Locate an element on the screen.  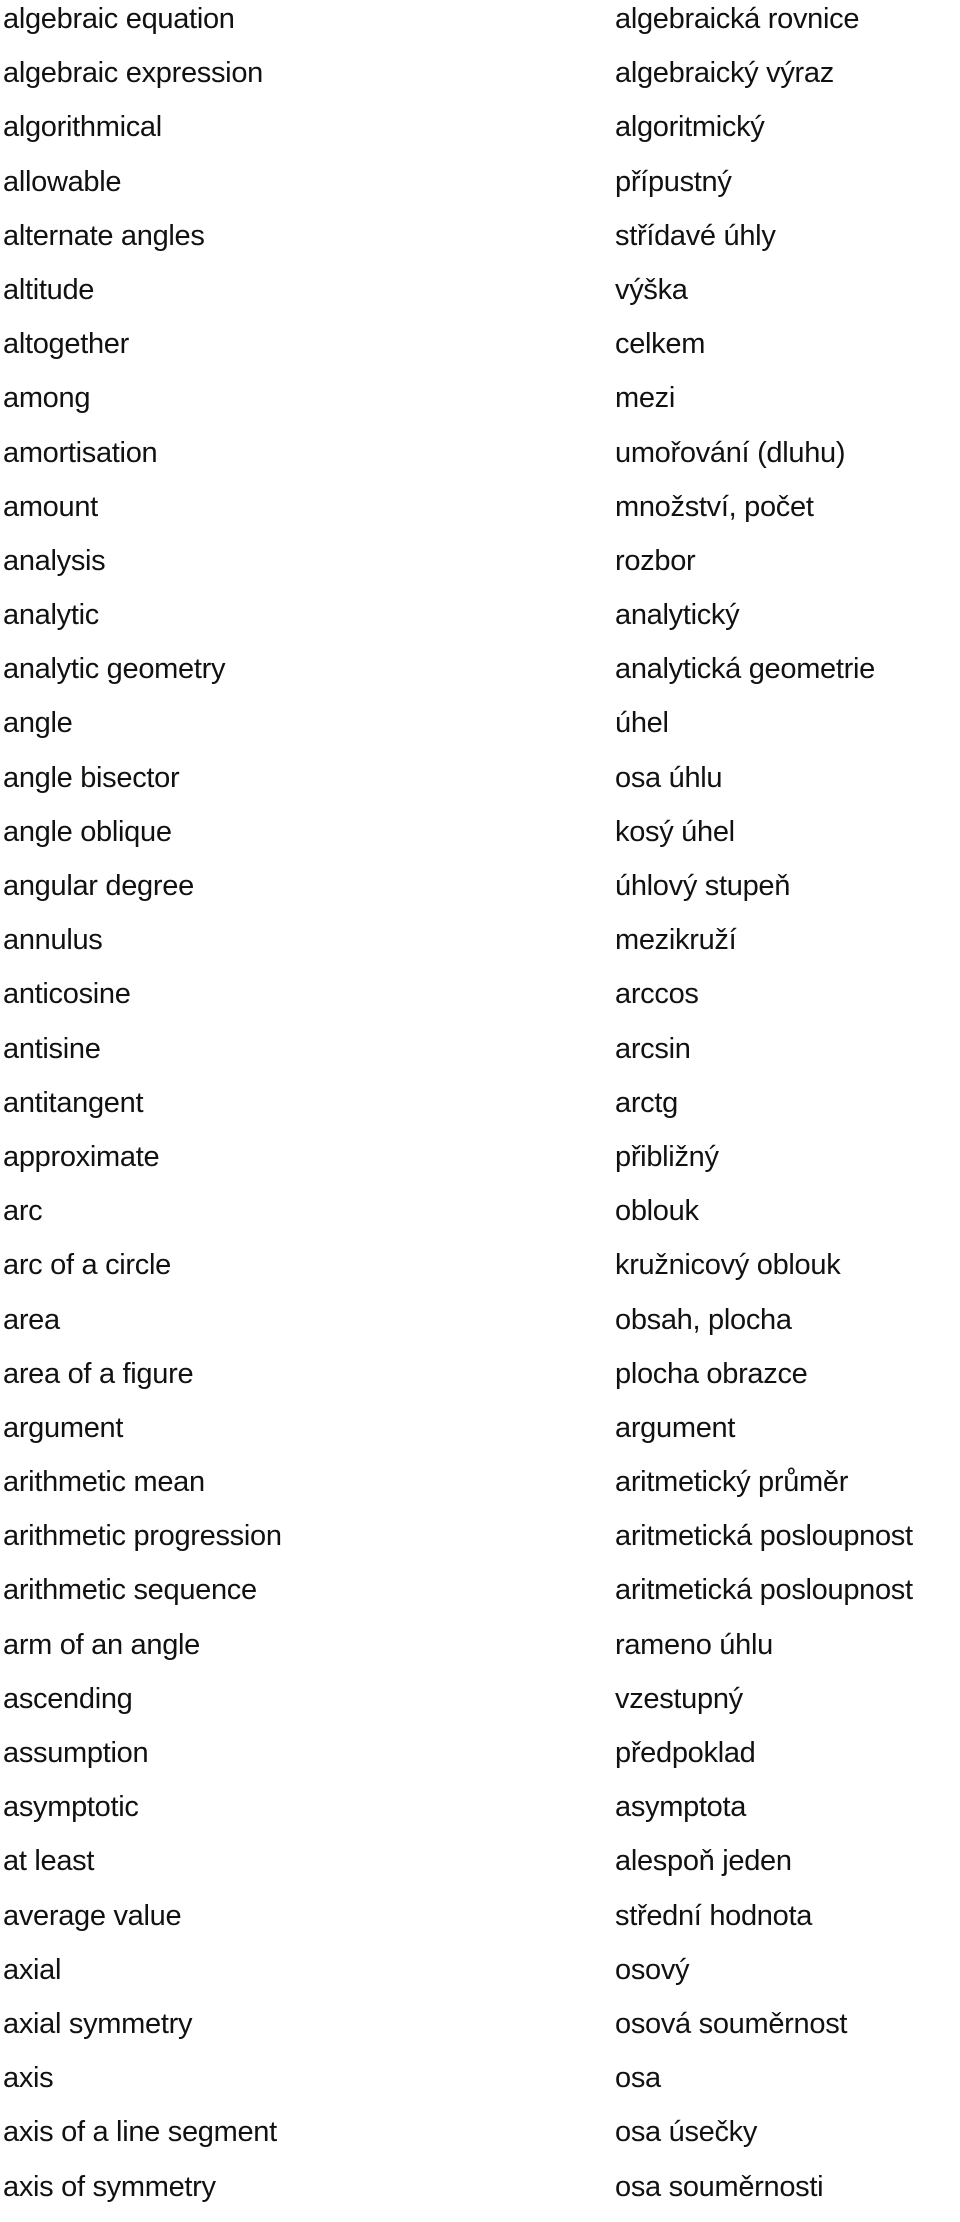
glossary-row: axial osový is located at coordinates (480, 1978).